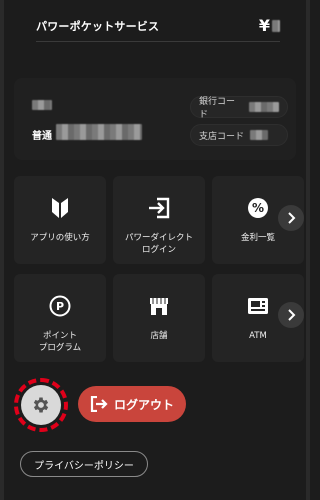  What do you see at coordinates (276, 25) in the screenshot?
I see `balance-masked-value` at bounding box center [276, 25].